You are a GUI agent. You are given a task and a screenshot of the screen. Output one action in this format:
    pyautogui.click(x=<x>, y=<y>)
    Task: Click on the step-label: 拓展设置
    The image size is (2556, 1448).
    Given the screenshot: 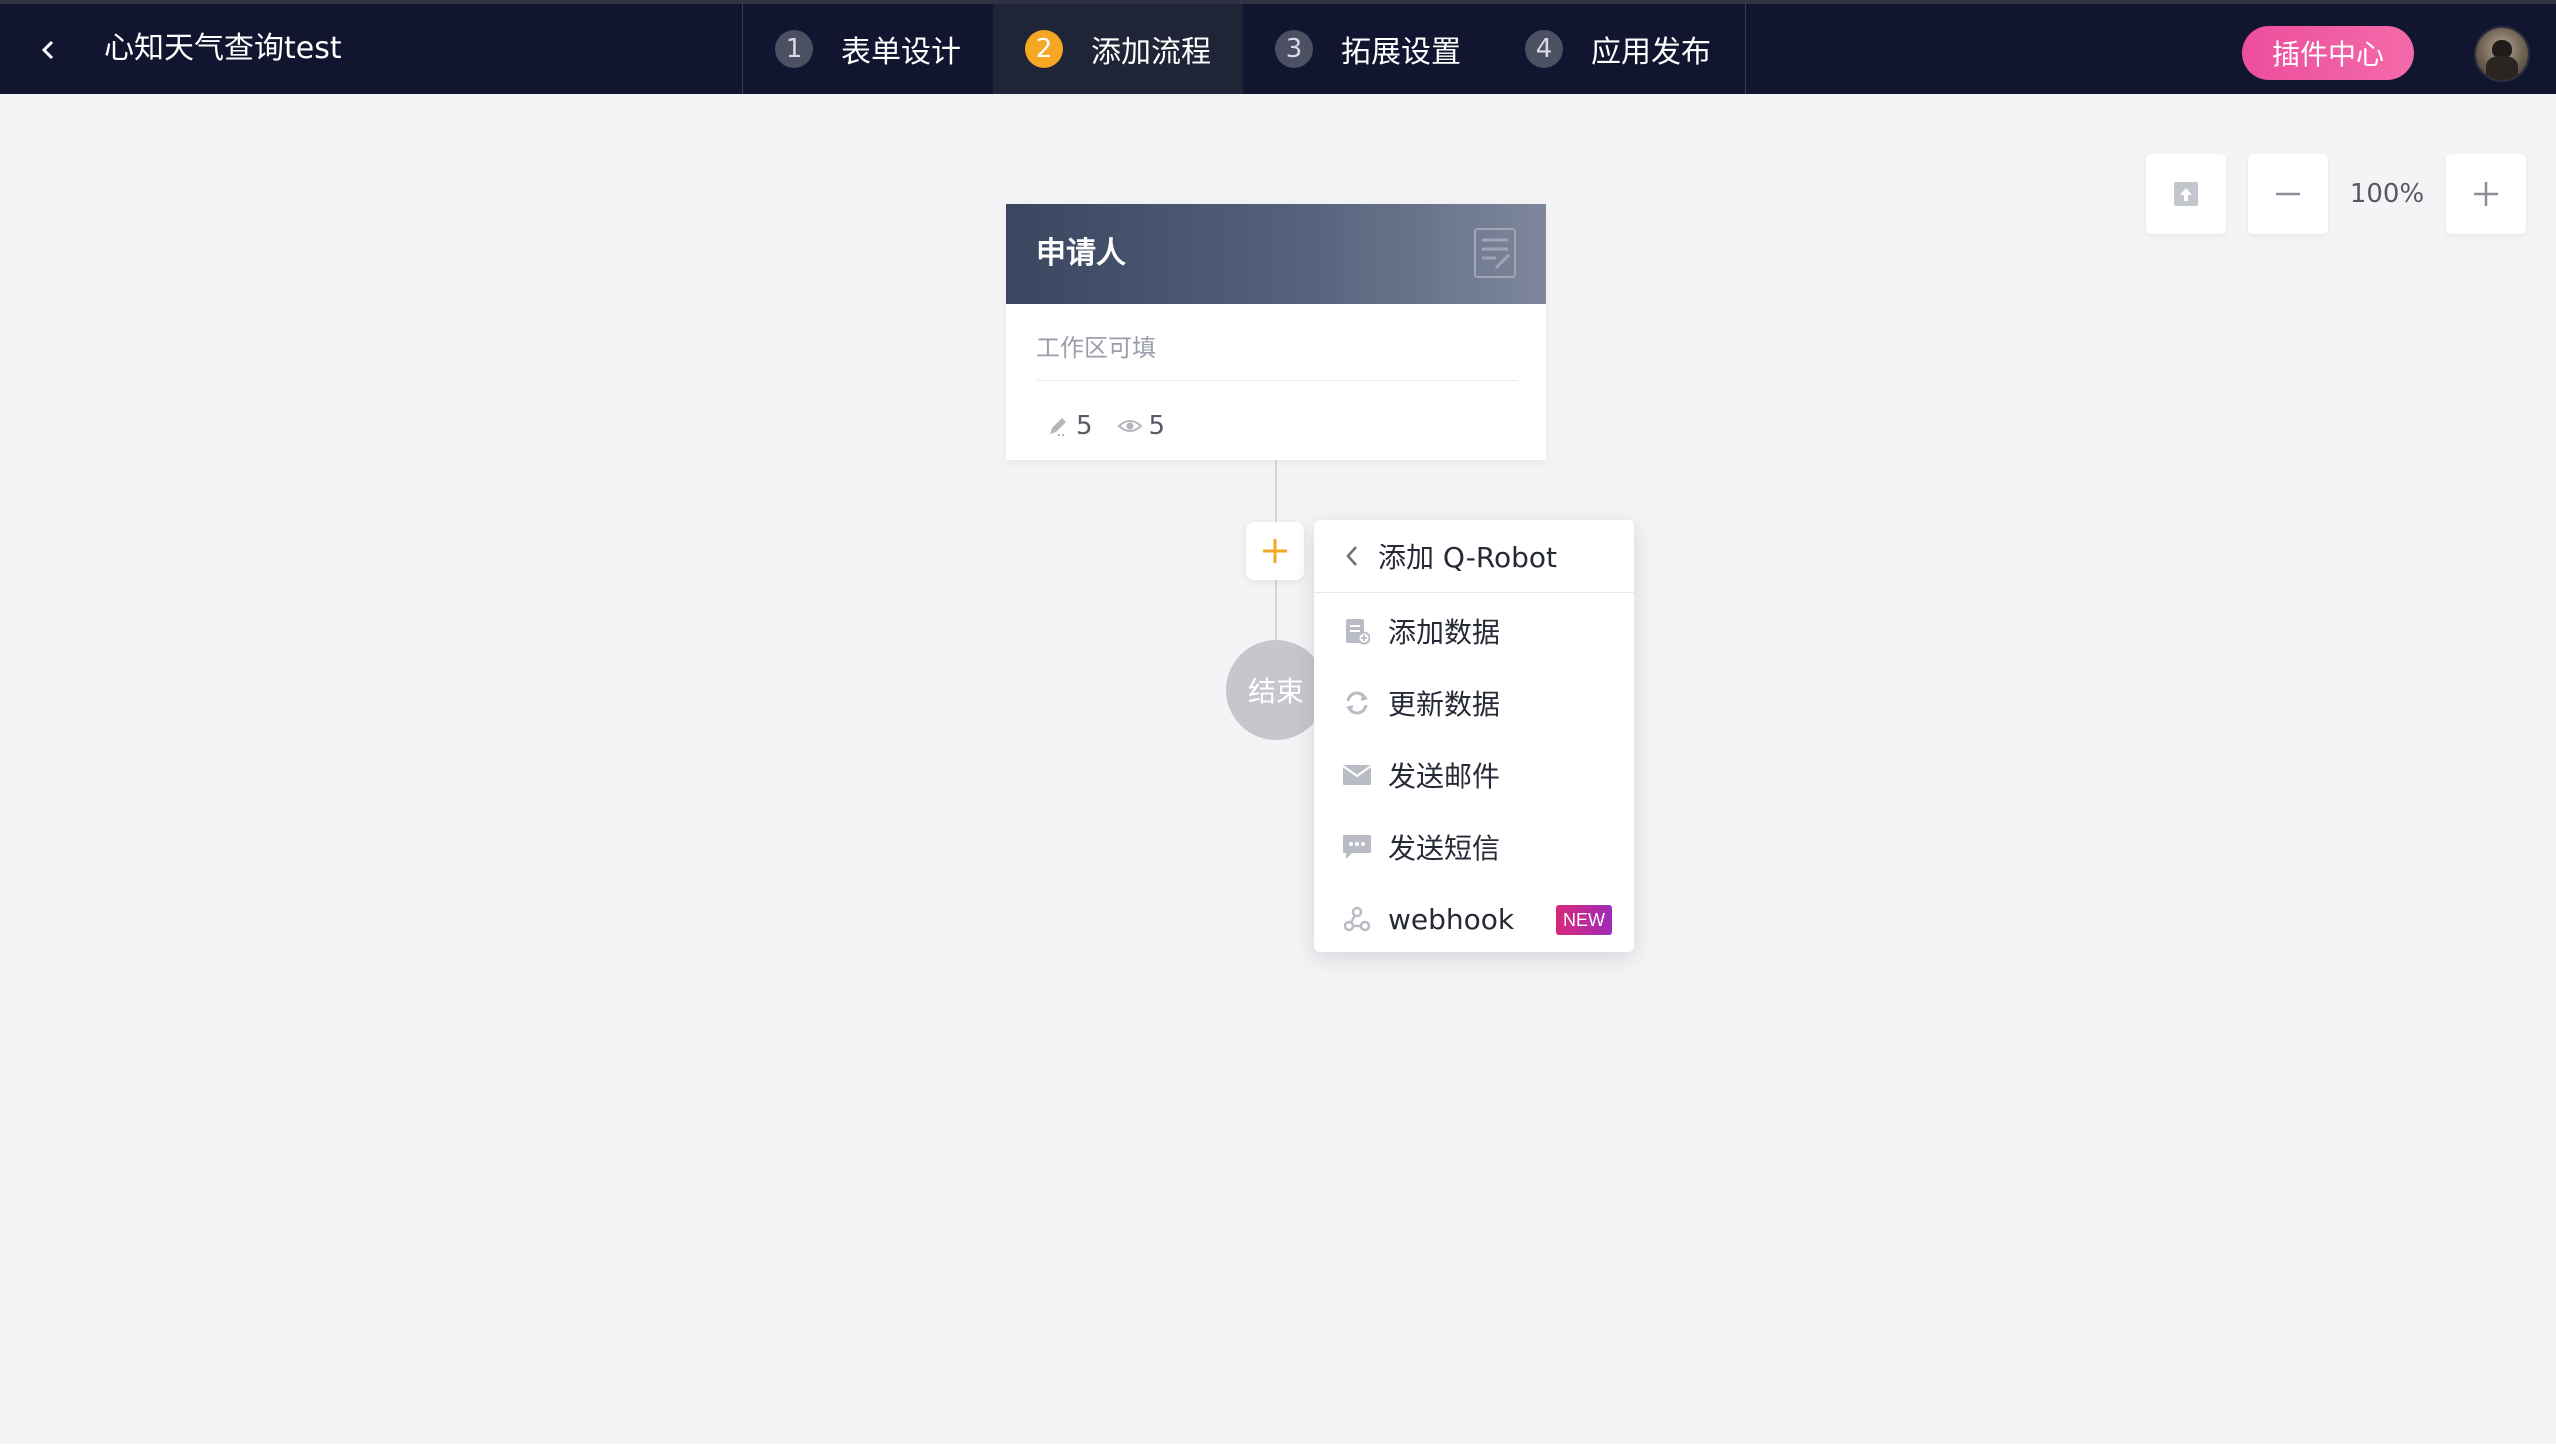 What is the action you would take?
    pyautogui.click(x=1401, y=52)
    